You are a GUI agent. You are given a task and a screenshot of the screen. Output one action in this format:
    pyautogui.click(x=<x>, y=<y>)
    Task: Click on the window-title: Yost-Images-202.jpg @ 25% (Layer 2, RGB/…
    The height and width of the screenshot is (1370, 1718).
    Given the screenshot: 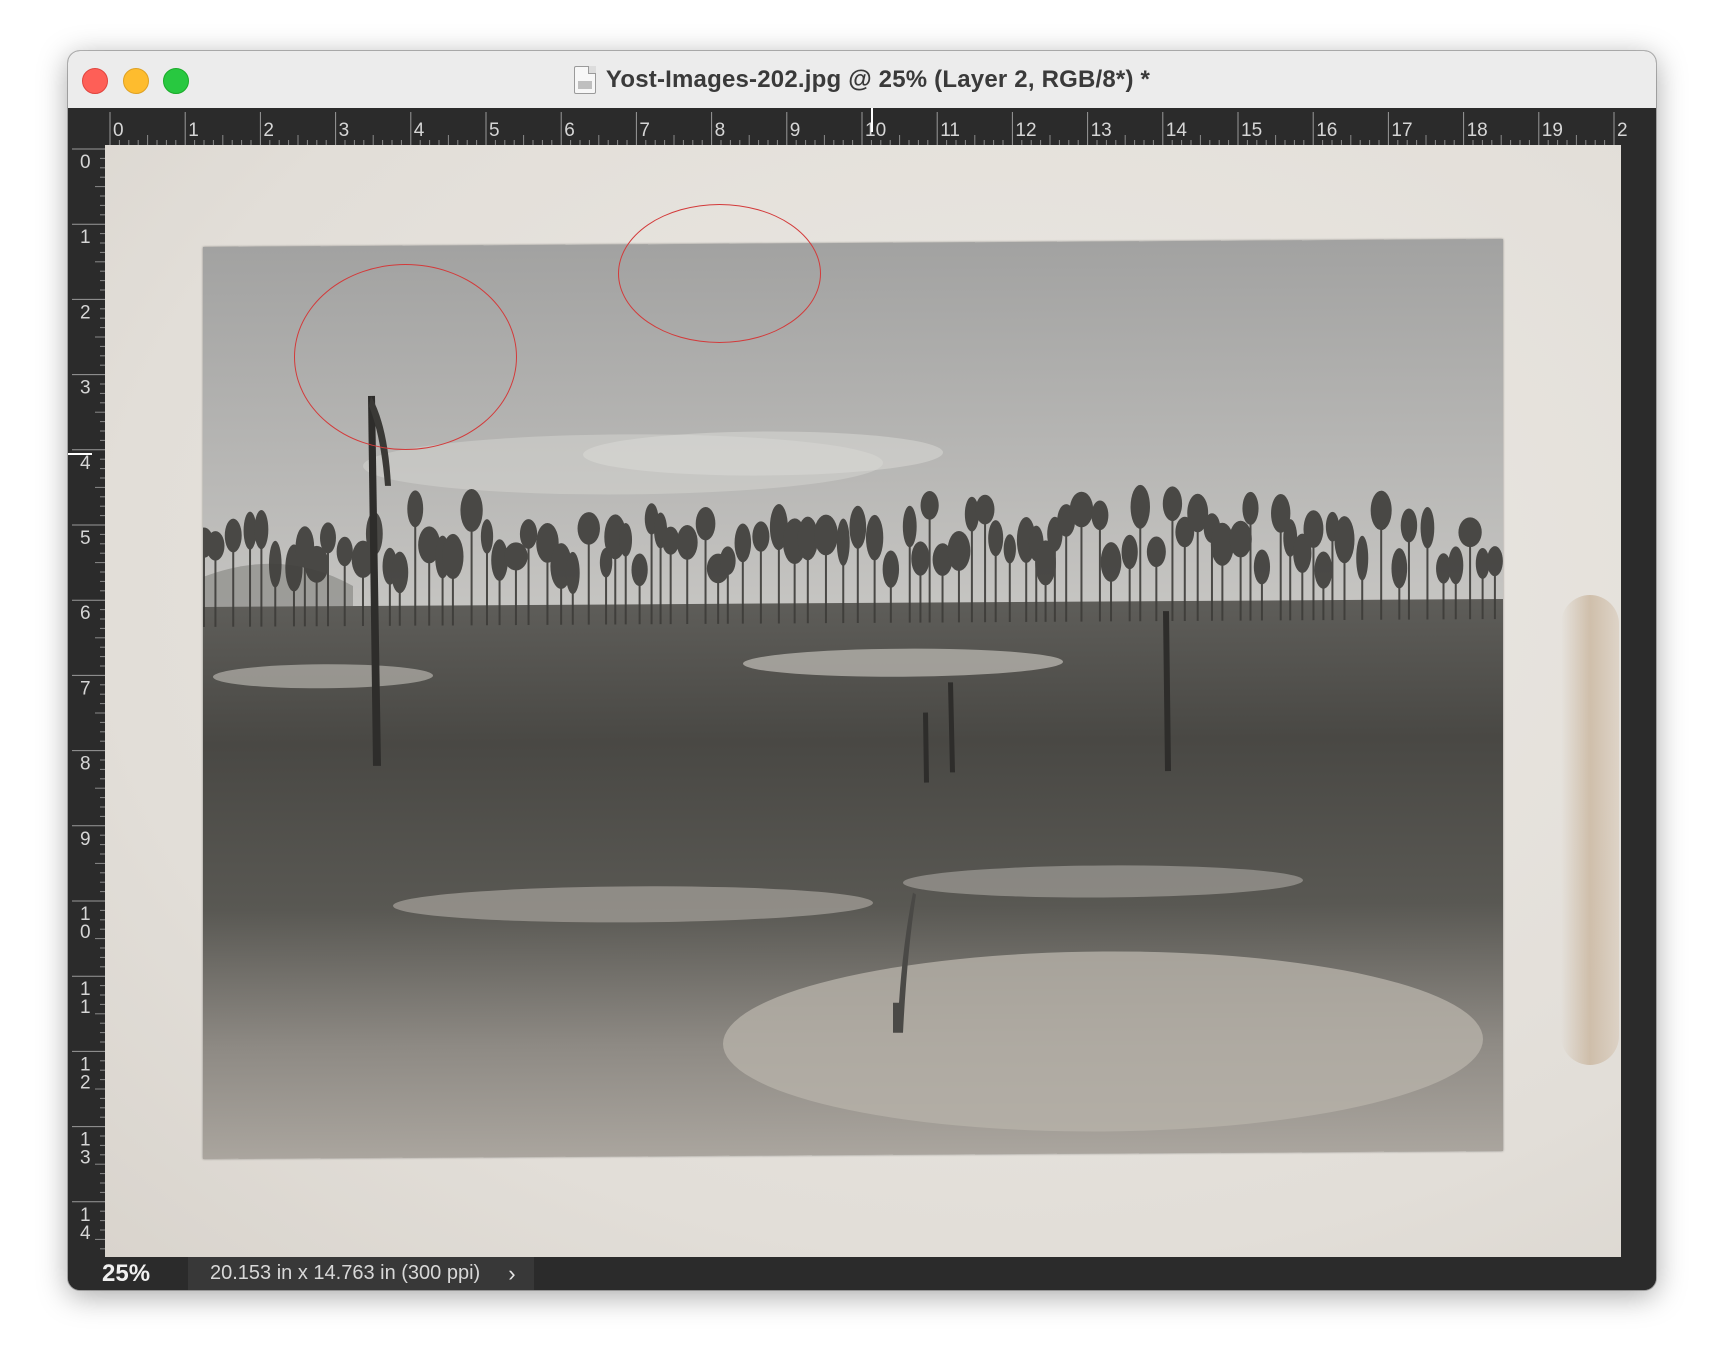 What is the action you would take?
    pyautogui.click(x=878, y=79)
    